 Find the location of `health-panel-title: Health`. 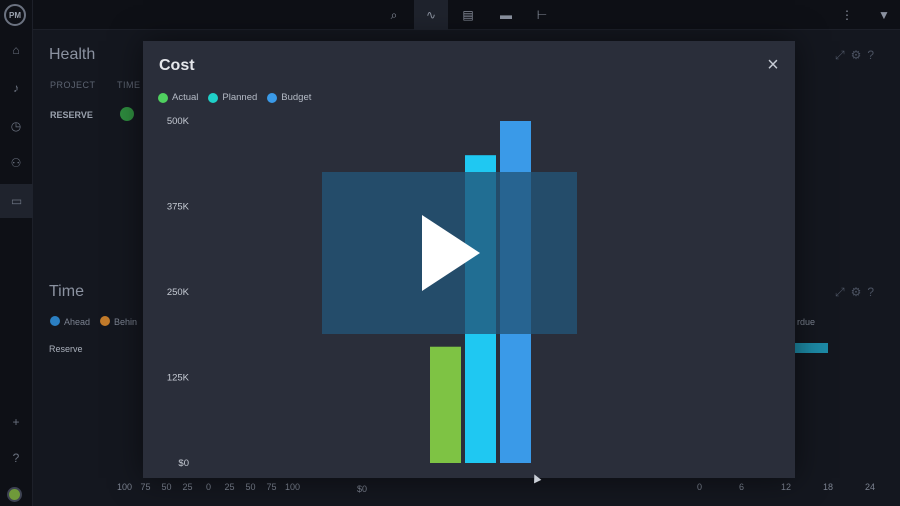

health-panel-title: Health is located at coordinates (72, 54).